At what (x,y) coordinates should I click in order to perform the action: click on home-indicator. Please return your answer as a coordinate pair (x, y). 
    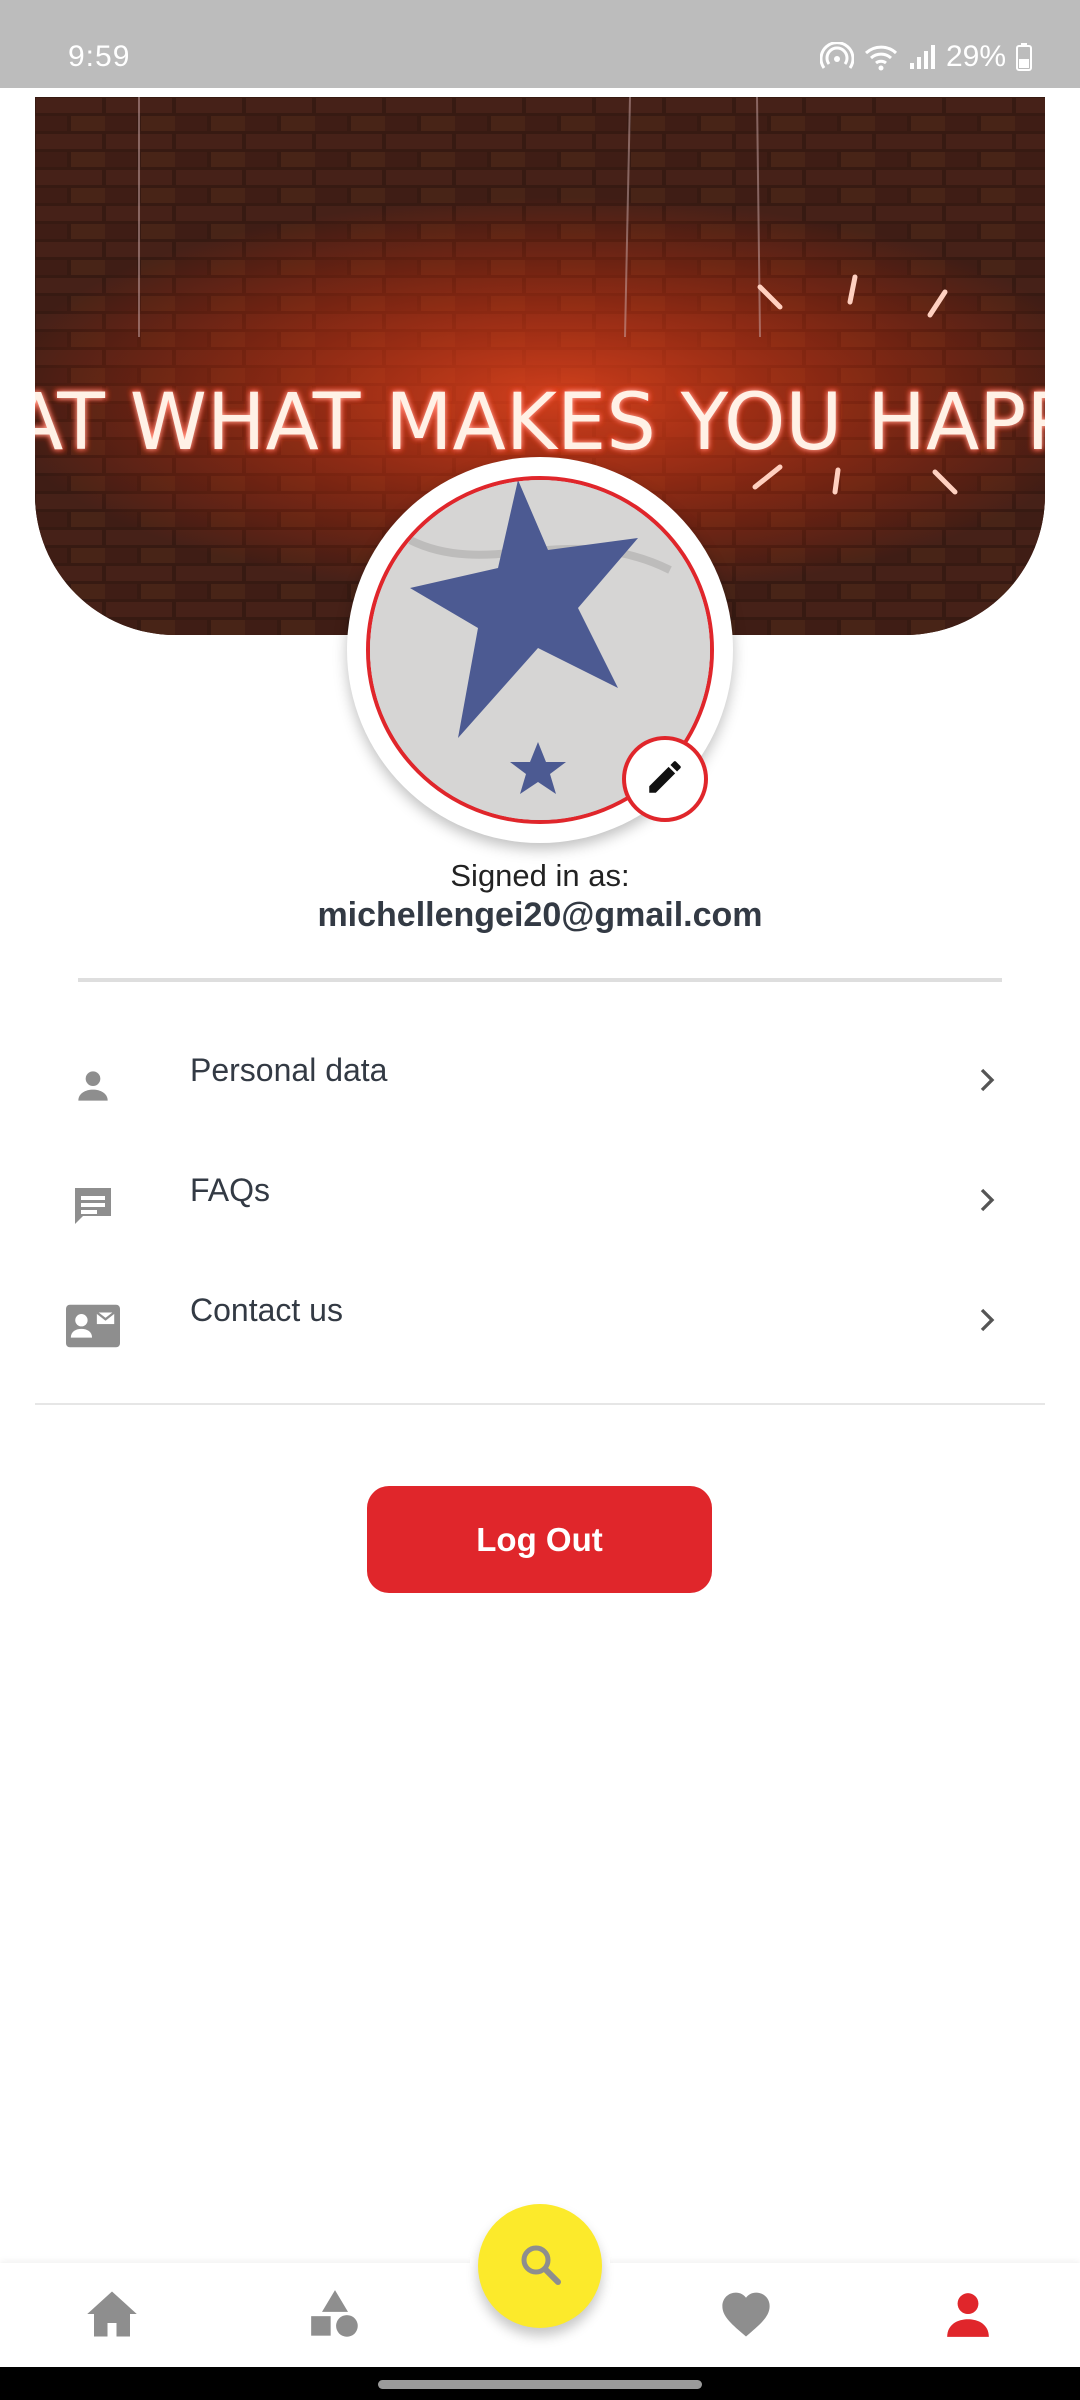
    Looking at the image, I should click on (540, 2384).